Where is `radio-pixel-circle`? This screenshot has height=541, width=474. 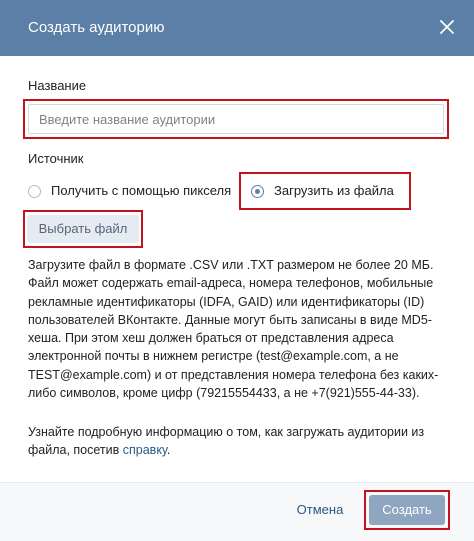 radio-pixel-circle is located at coordinates (34, 191).